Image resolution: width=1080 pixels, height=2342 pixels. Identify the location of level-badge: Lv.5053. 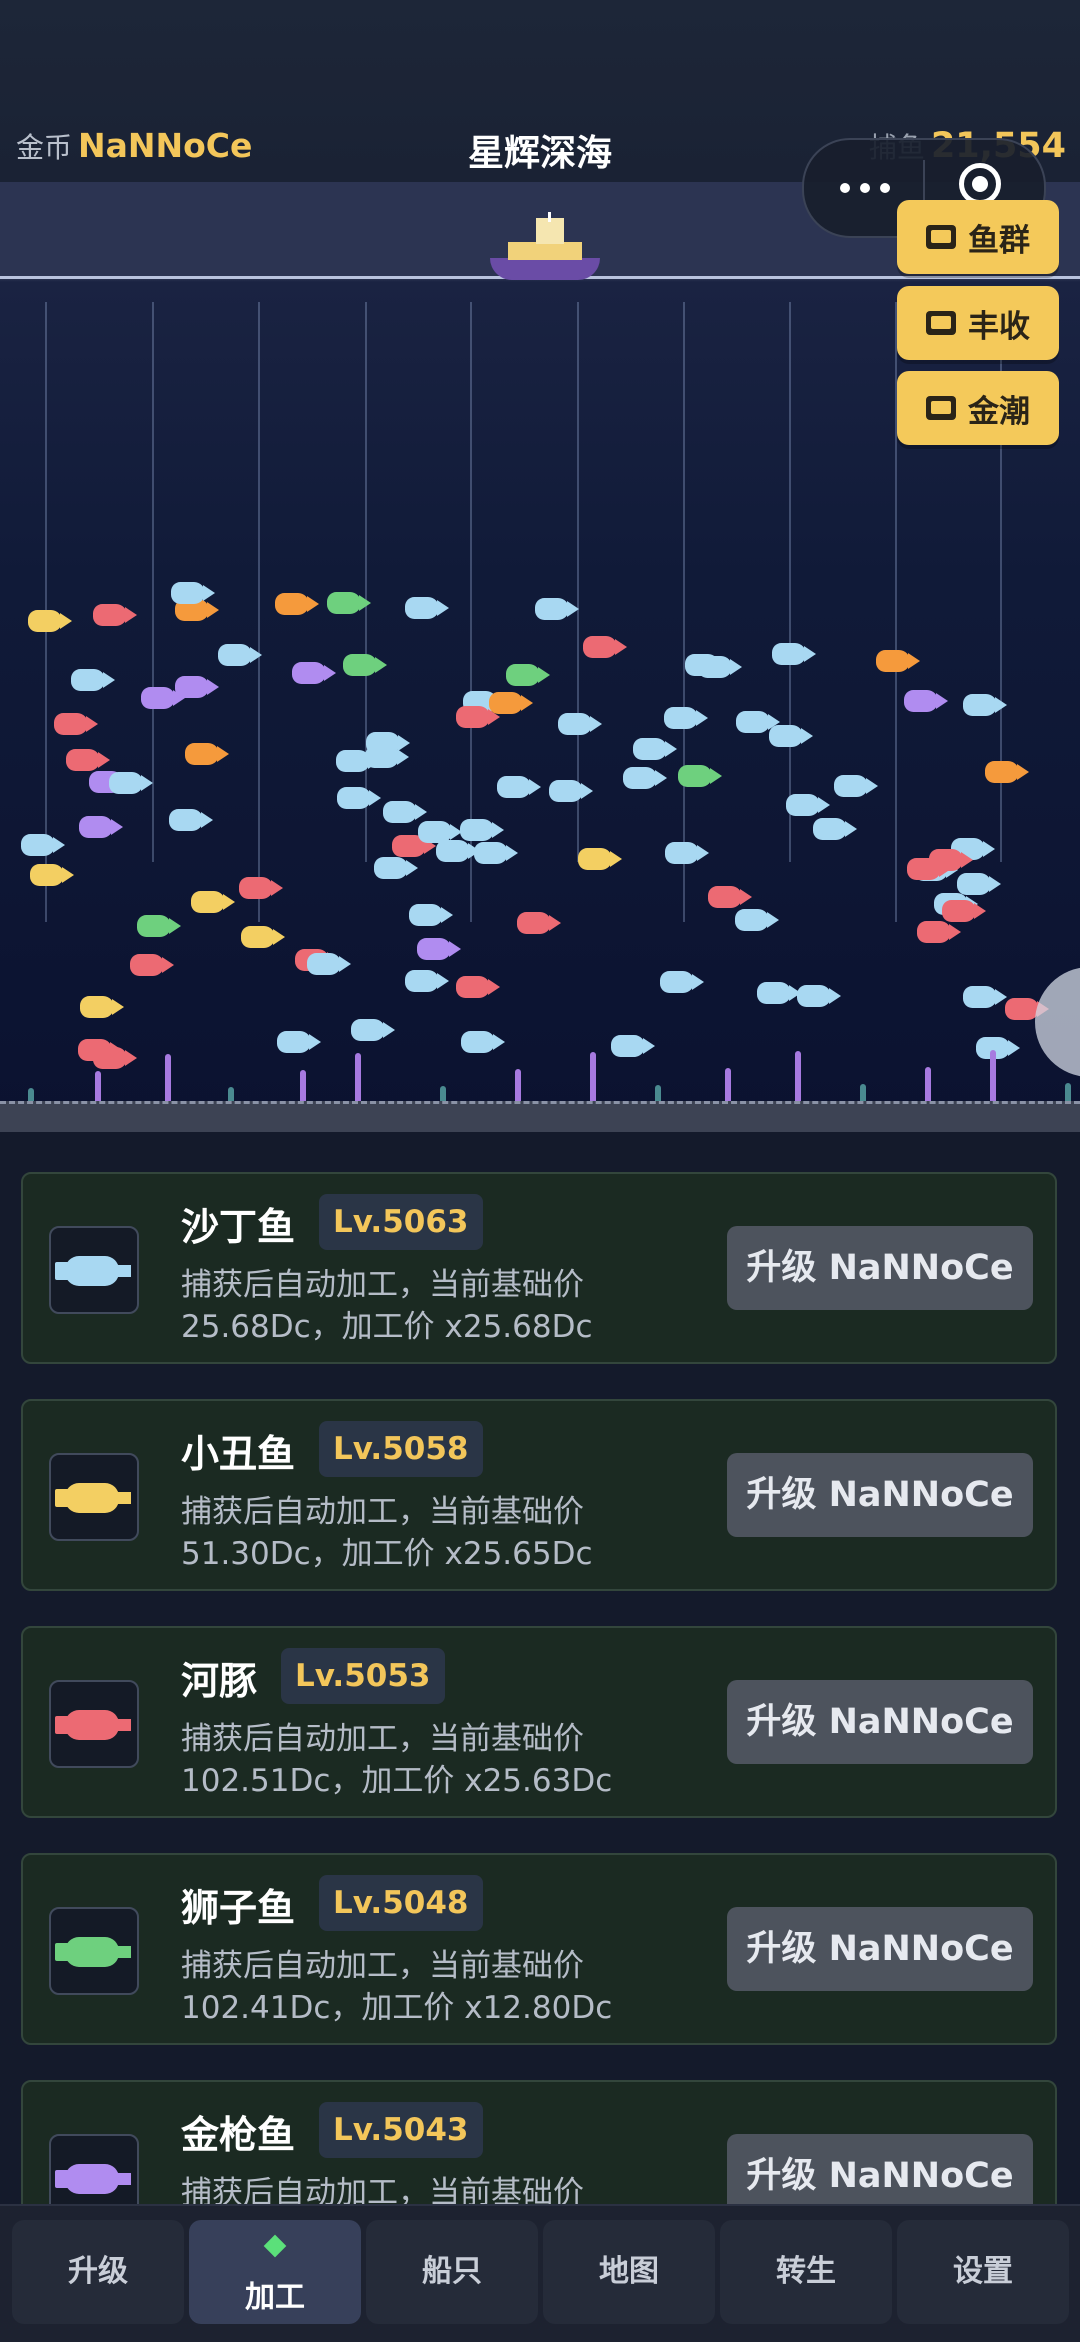
(363, 1676).